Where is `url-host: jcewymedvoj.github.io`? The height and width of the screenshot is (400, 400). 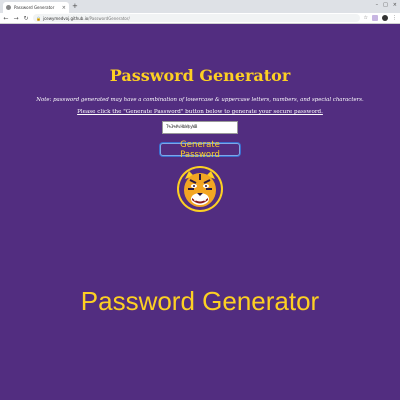 url-host: jcewymedvoj.github.io is located at coordinates (65, 18).